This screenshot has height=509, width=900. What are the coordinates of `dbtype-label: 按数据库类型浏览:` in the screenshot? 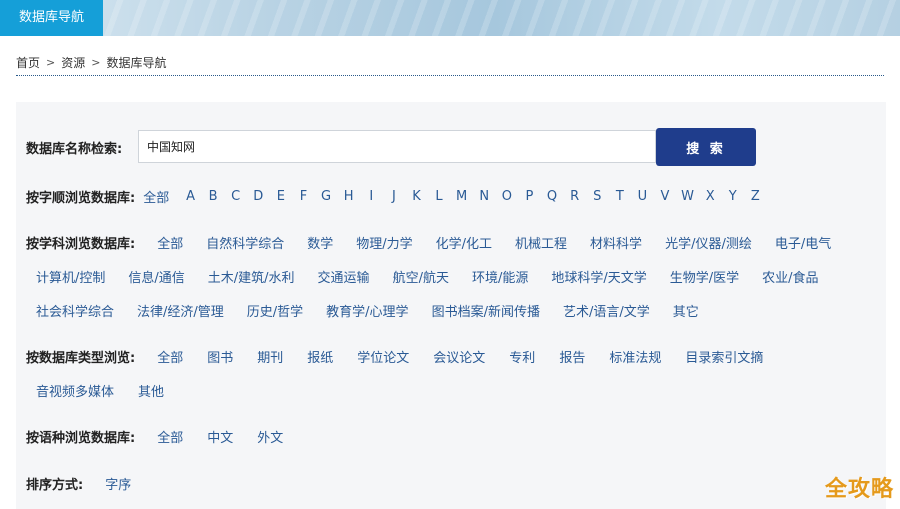 It's located at (81, 358).